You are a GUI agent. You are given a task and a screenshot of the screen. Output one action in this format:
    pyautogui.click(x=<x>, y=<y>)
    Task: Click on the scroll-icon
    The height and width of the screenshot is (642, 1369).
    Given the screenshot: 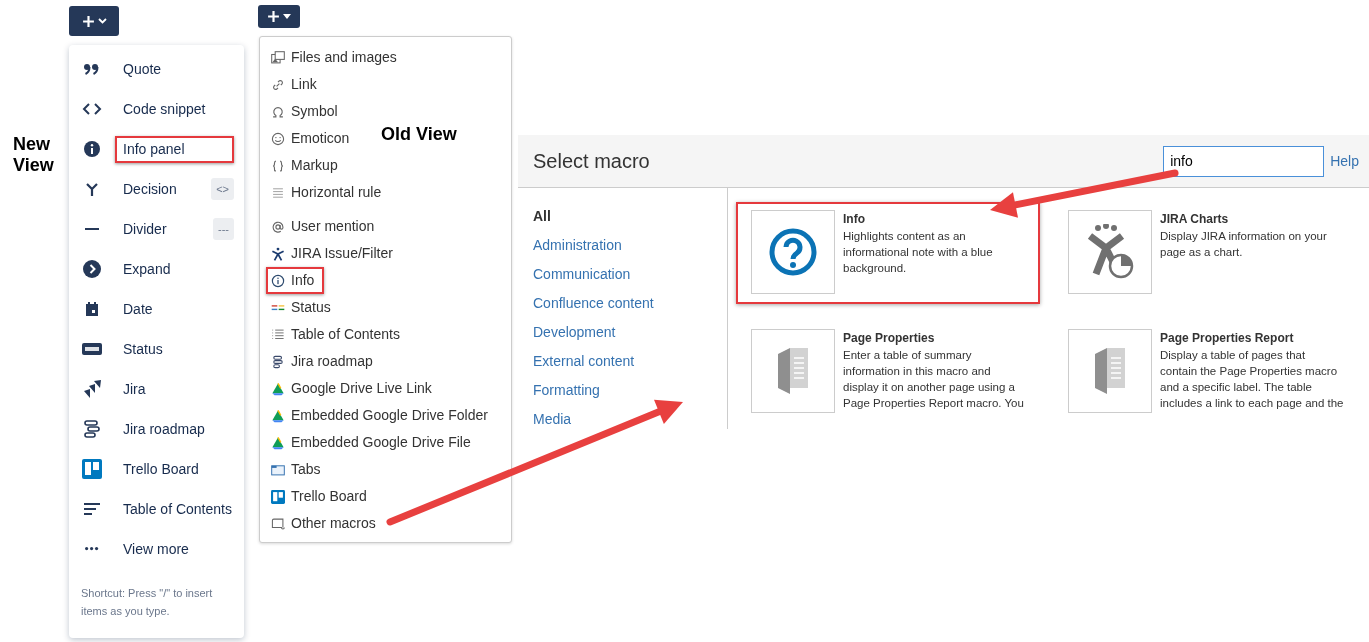 What is the action you would take?
    pyautogui.click(x=278, y=523)
    